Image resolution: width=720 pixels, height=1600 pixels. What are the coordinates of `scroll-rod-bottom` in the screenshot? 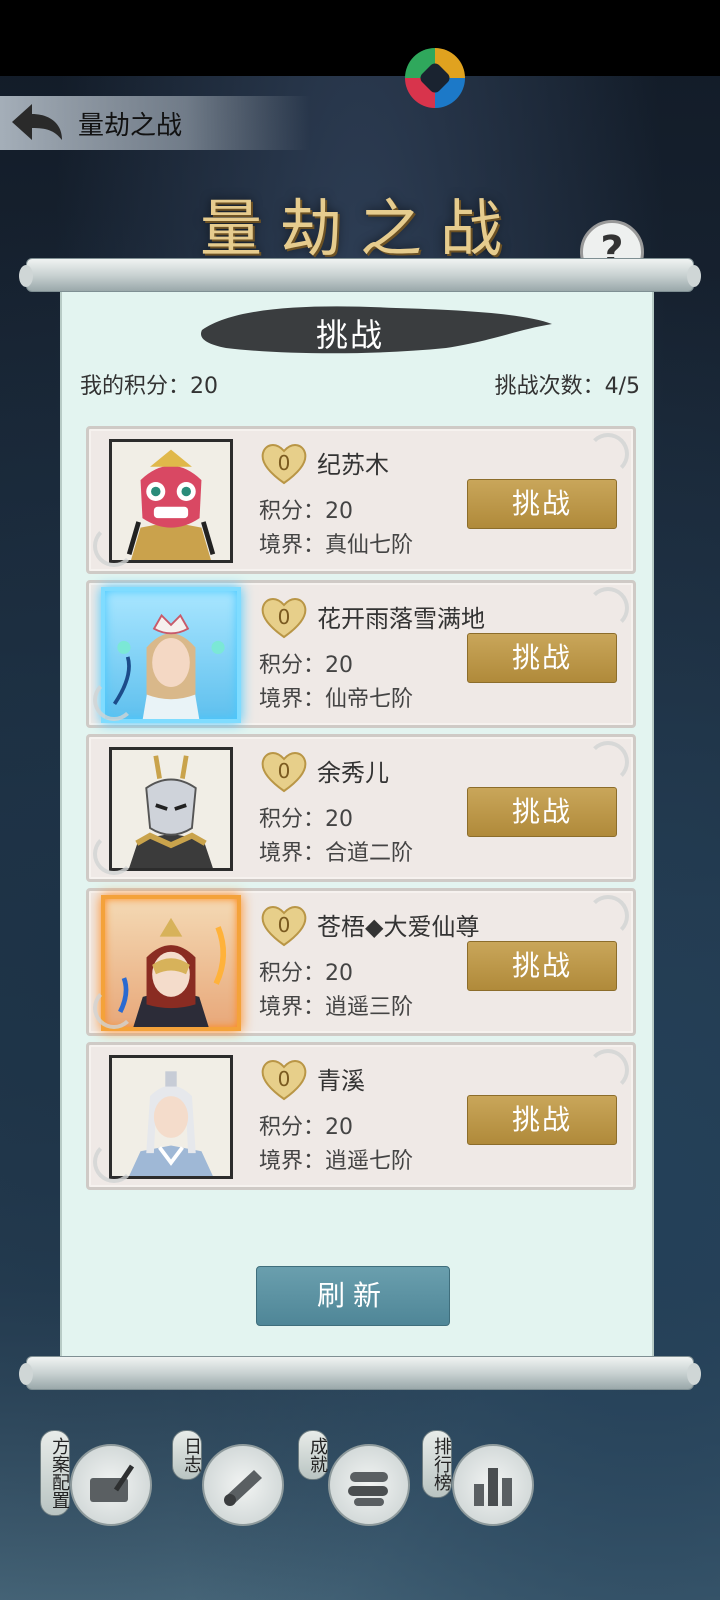 It's located at (360, 1373).